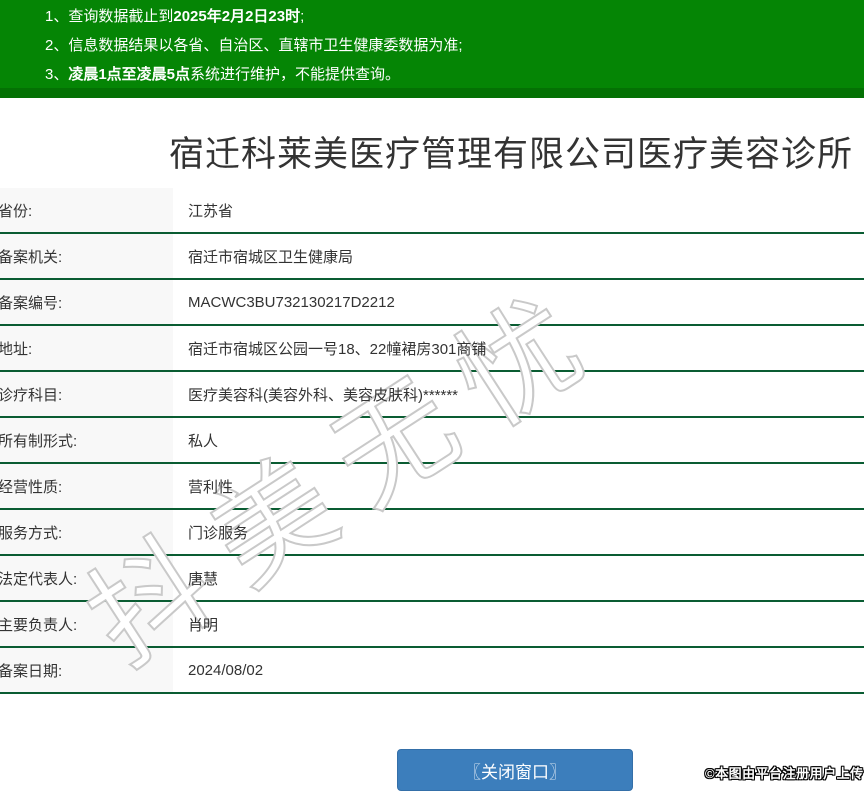 The width and height of the screenshot is (864, 791). Describe the element at coordinates (784, 773) in the screenshot. I see `copyright-watermark: ©本图由平台注册用户上传` at that location.